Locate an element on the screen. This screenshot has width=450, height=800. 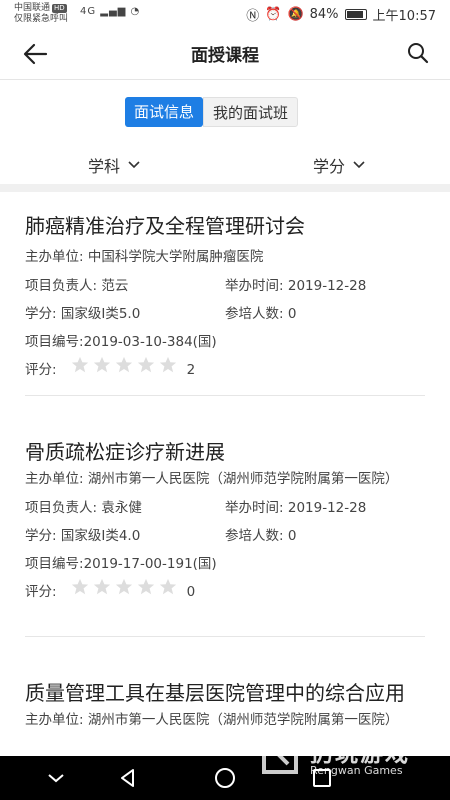
watermark-logo-icon is located at coordinates (280, 756).